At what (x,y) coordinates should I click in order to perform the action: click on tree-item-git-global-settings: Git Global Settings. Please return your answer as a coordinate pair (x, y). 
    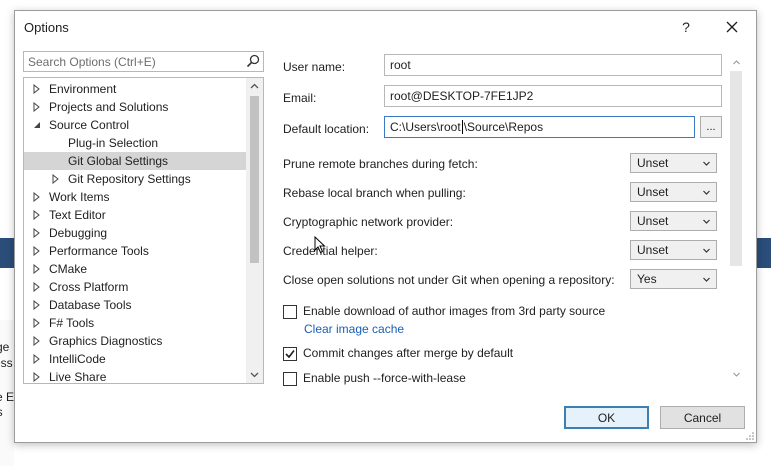
    Looking at the image, I should click on (135, 161).